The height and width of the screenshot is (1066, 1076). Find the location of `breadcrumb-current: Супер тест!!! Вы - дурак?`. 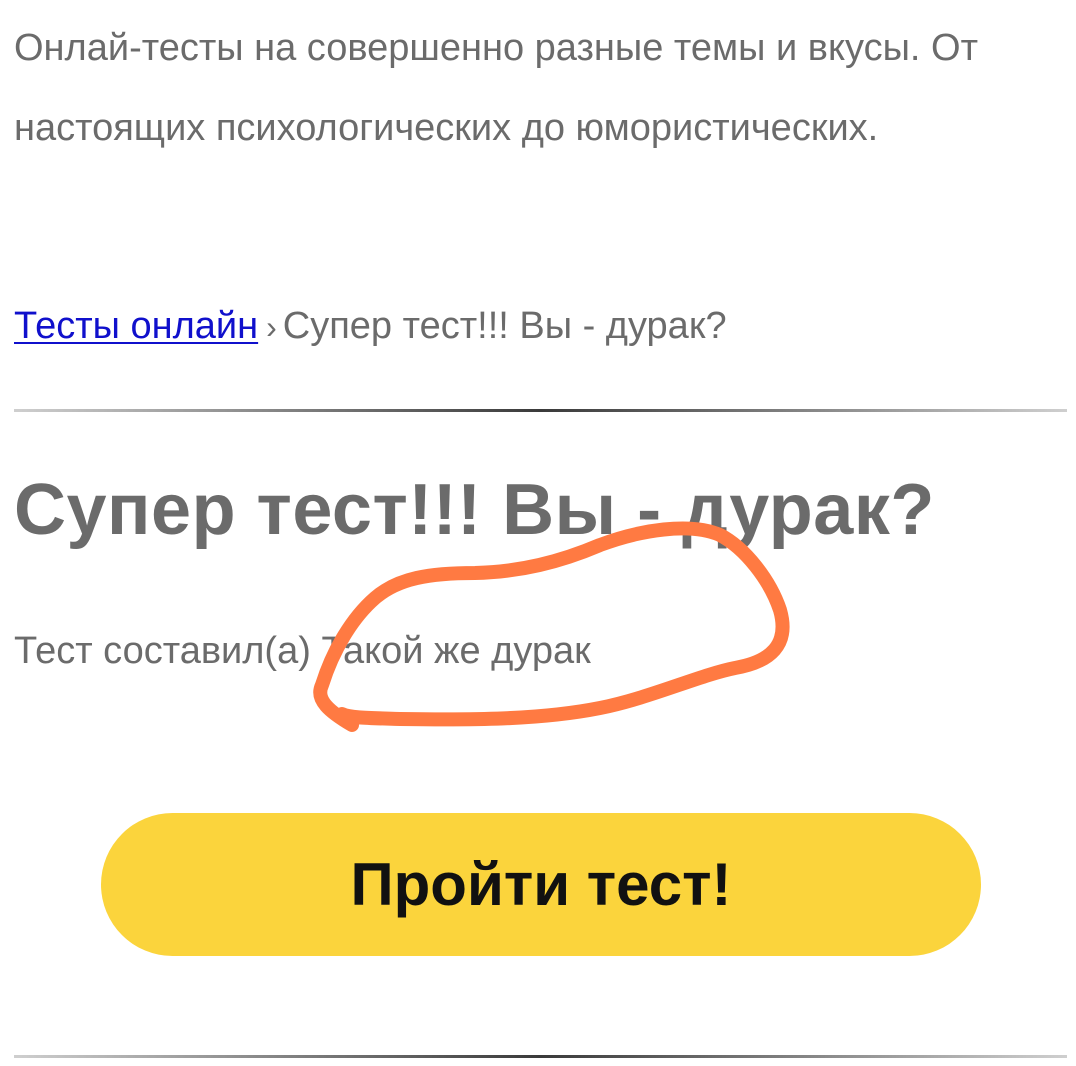

breadcrumb-current: Супер тест!!! Вы - дурак? is located at coordinates (504, 326).